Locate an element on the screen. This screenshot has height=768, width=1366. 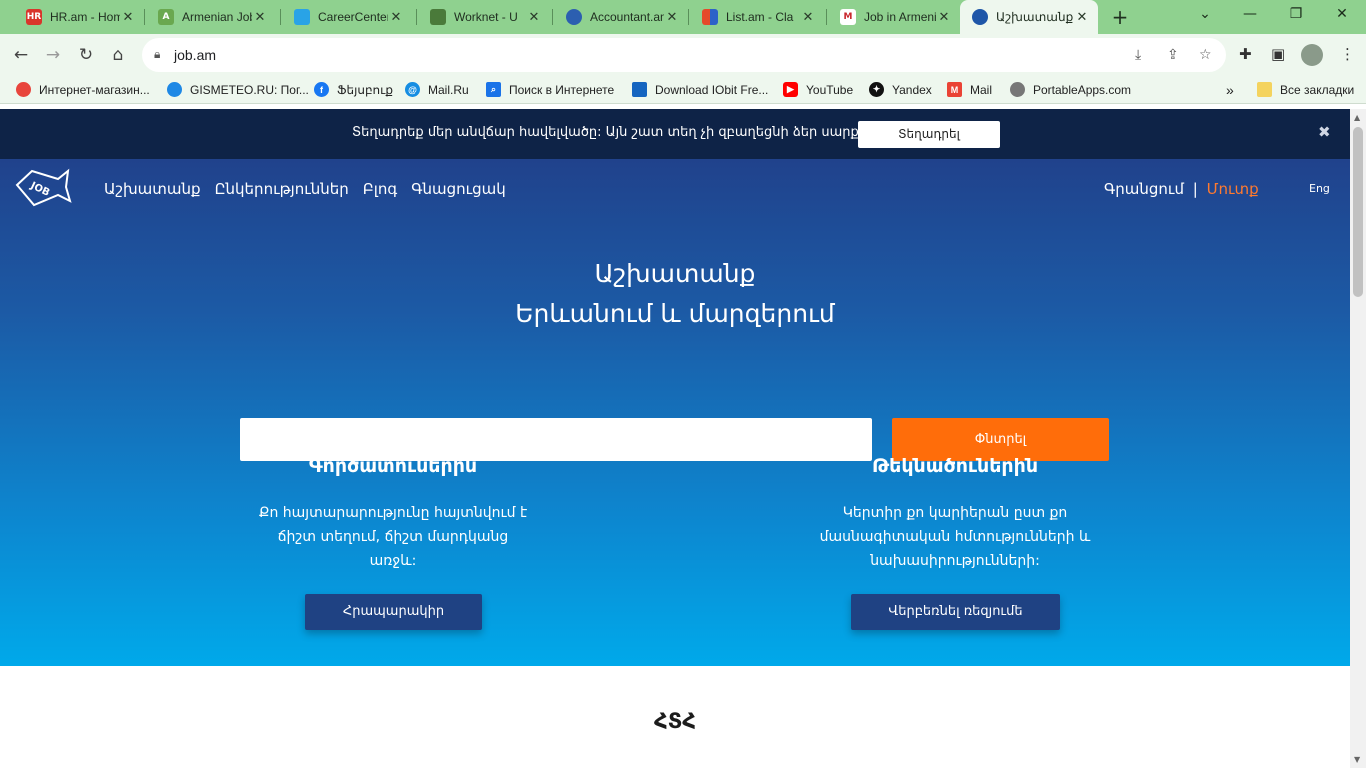
tab-job-in-armenia: M Job in Armenia ✕ is located at coordinates (894, 17).